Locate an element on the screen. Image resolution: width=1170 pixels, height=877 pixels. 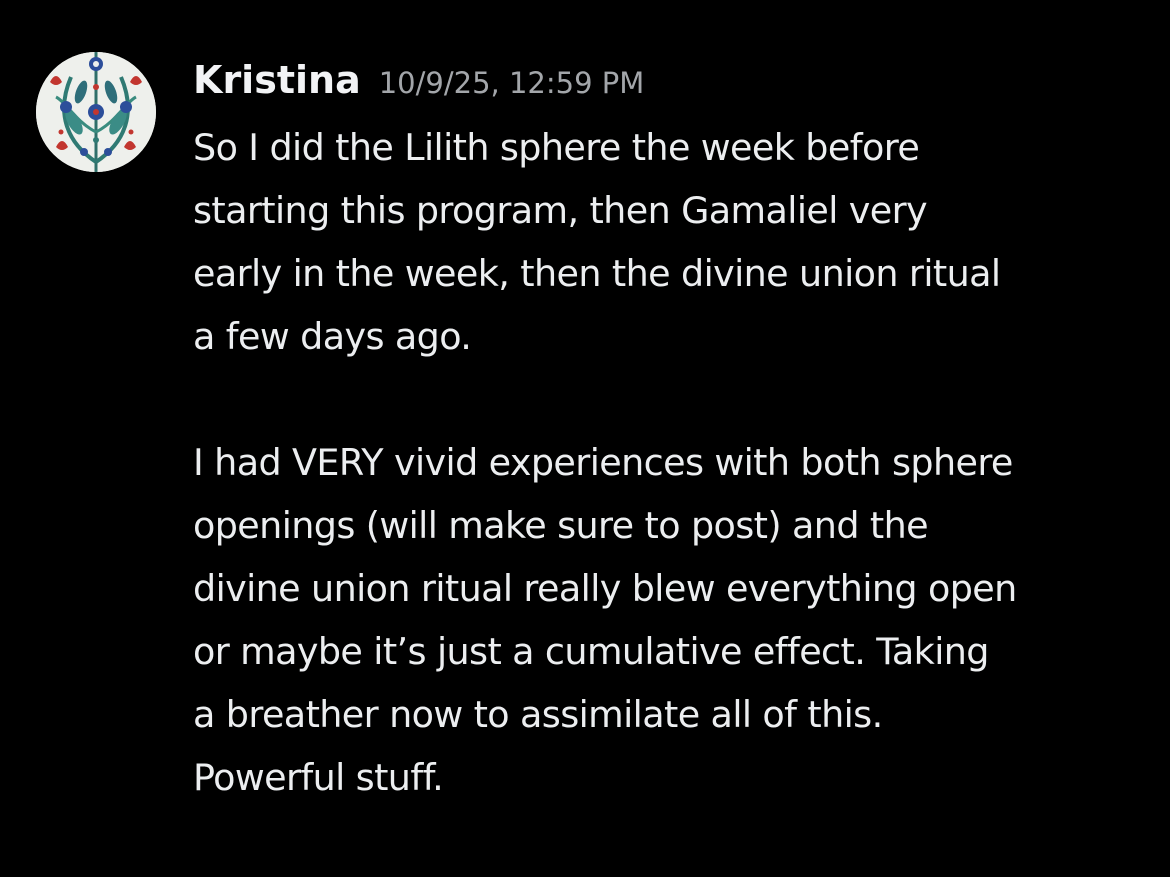
message-line: Powerful stuff. is located at coordinates (318, 777).